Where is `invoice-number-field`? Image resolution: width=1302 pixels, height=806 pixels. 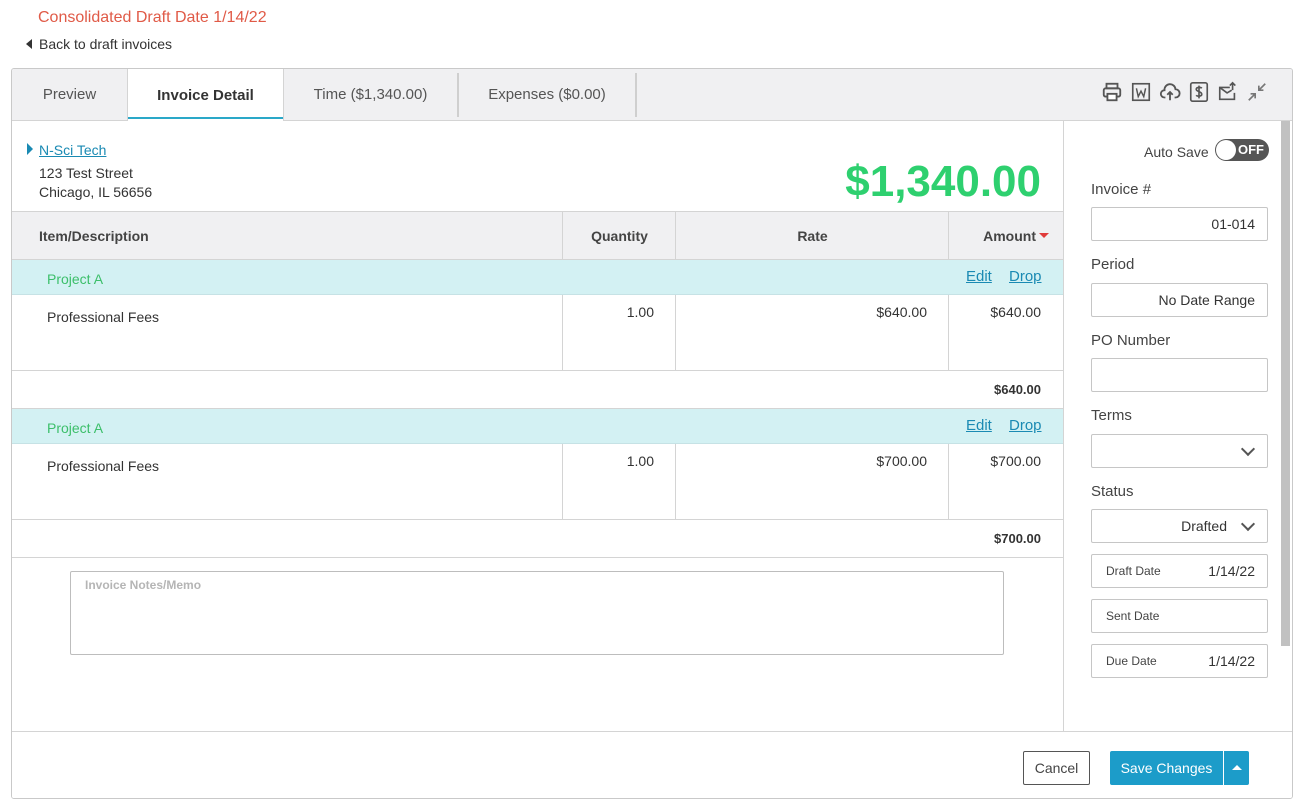 invoice-number-field is located at coordinates (1179, 224).